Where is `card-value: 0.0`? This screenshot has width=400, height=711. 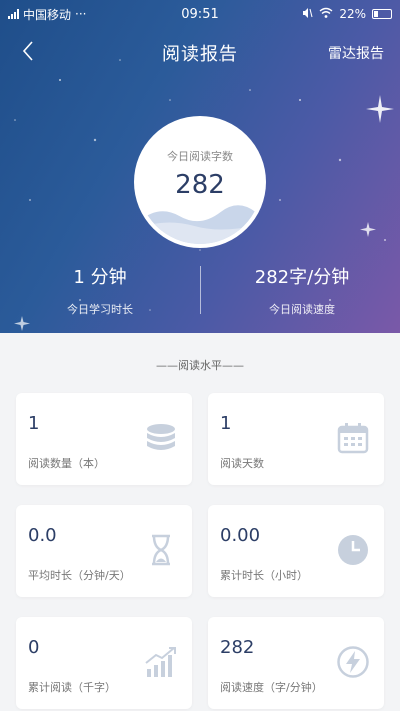 card-value: 0.0 is located at coordinates (42, 535).